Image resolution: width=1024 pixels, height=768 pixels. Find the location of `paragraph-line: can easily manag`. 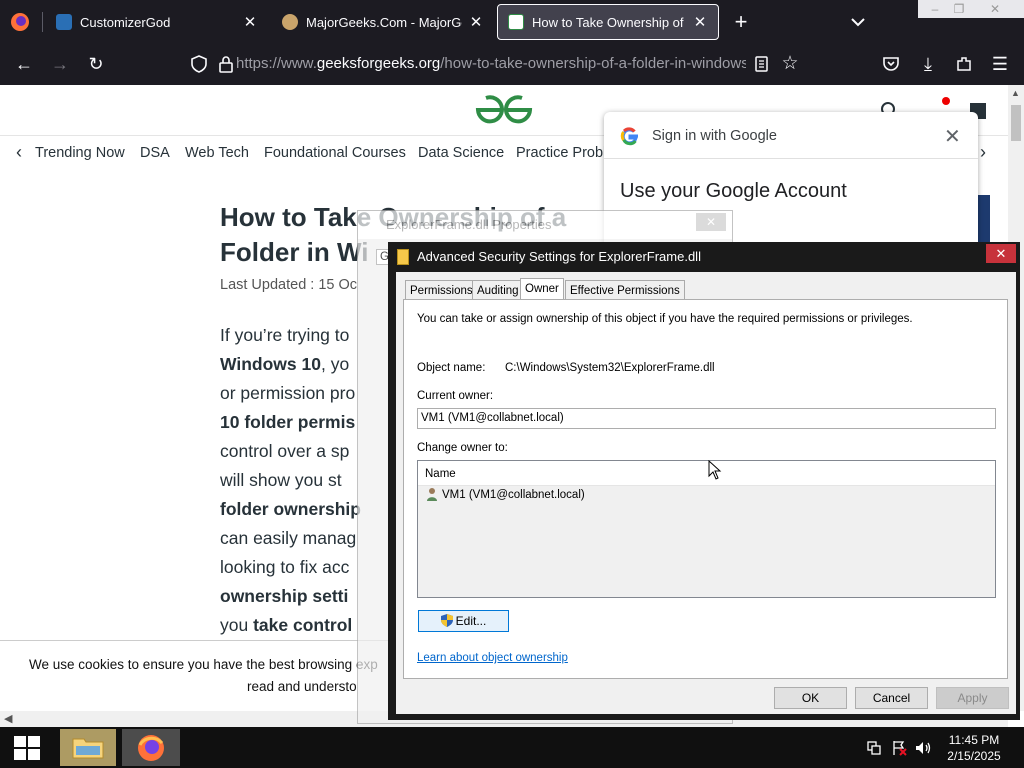

paragraph-line: can easily manag is located at coordinates (288, 538).